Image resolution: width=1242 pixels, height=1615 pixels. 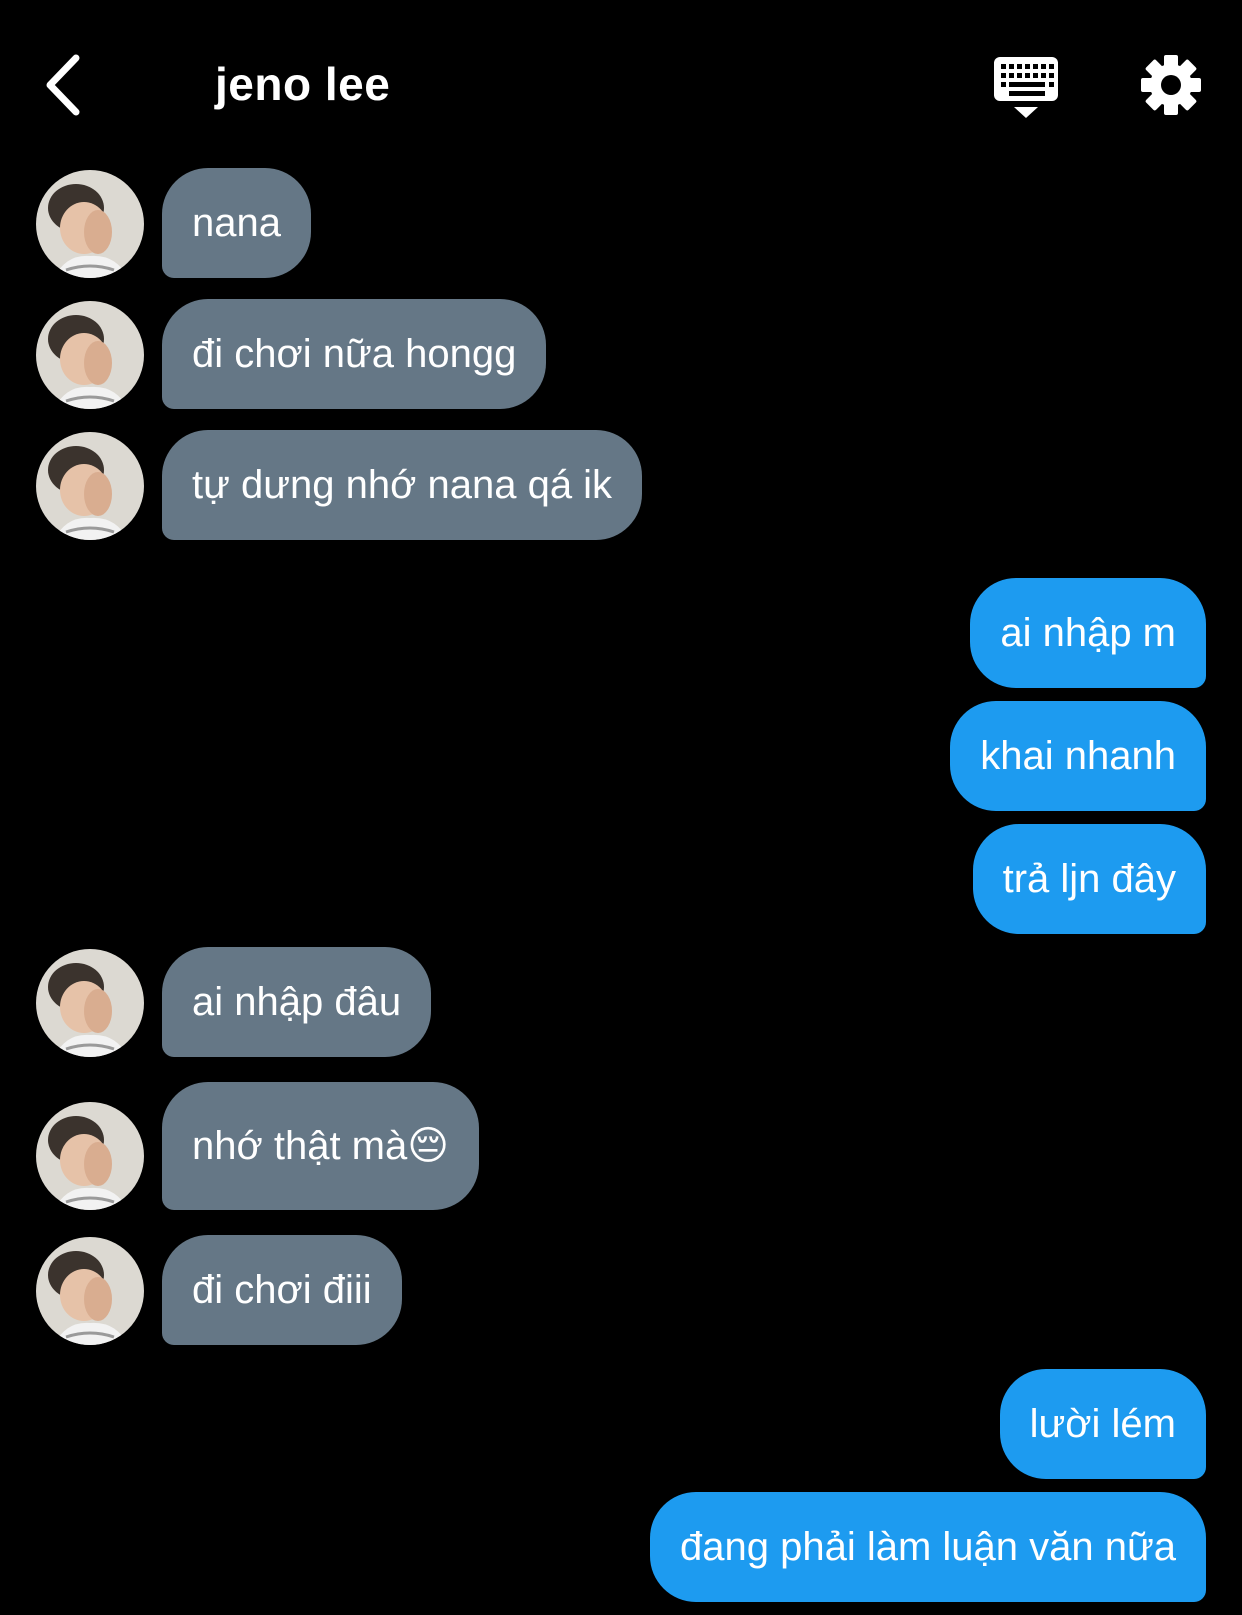 I want to click on outgoing-message-bubble: đang phải làm luận văn nữa, so click(x=927, y=1547).